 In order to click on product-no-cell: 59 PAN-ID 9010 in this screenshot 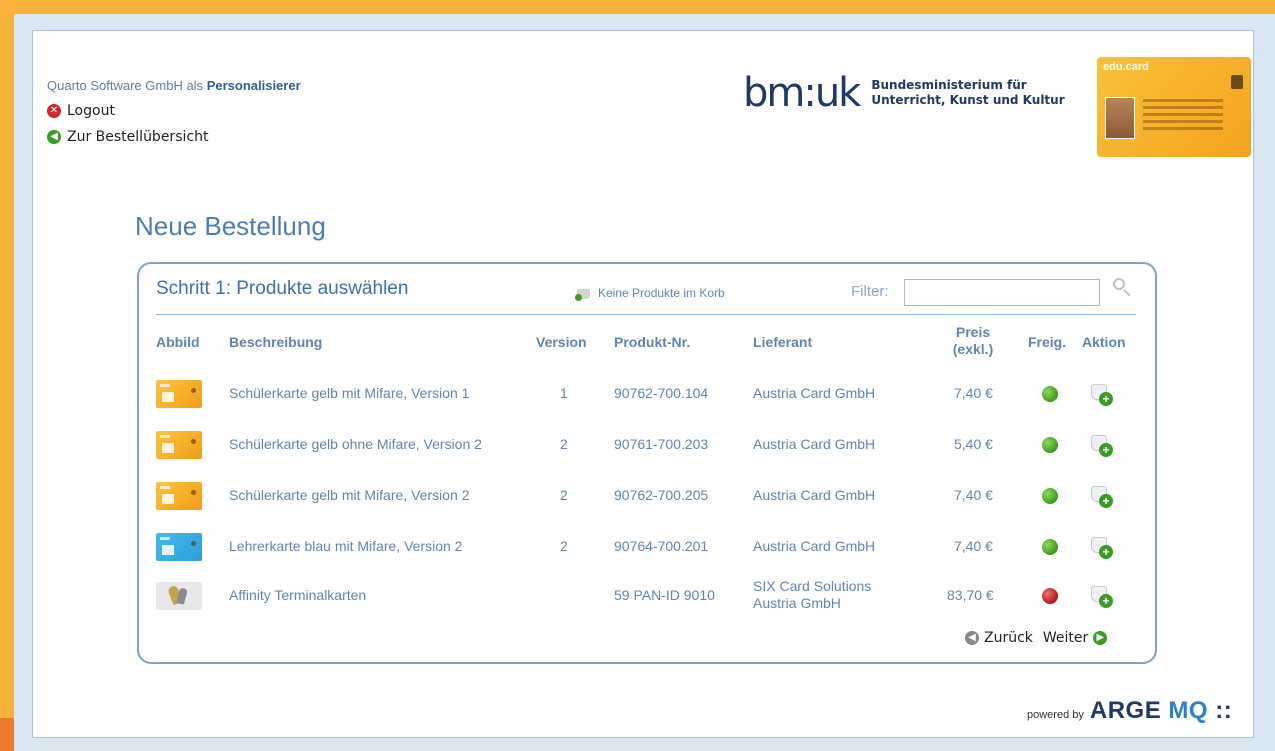, I will do `click(664, 595)`.